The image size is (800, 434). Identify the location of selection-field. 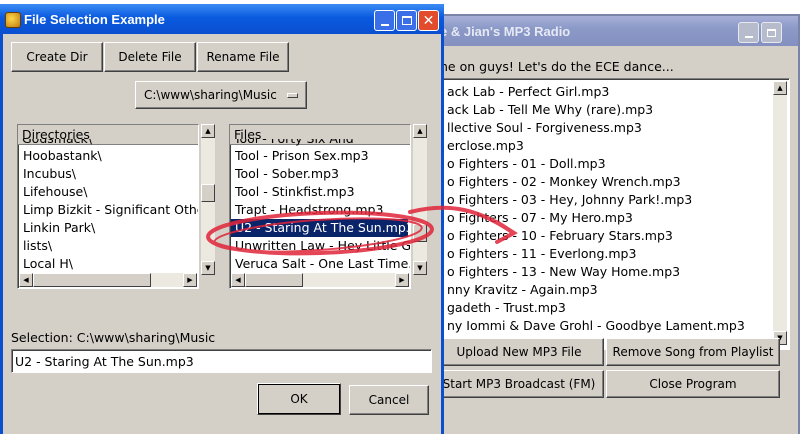
(221, 361).